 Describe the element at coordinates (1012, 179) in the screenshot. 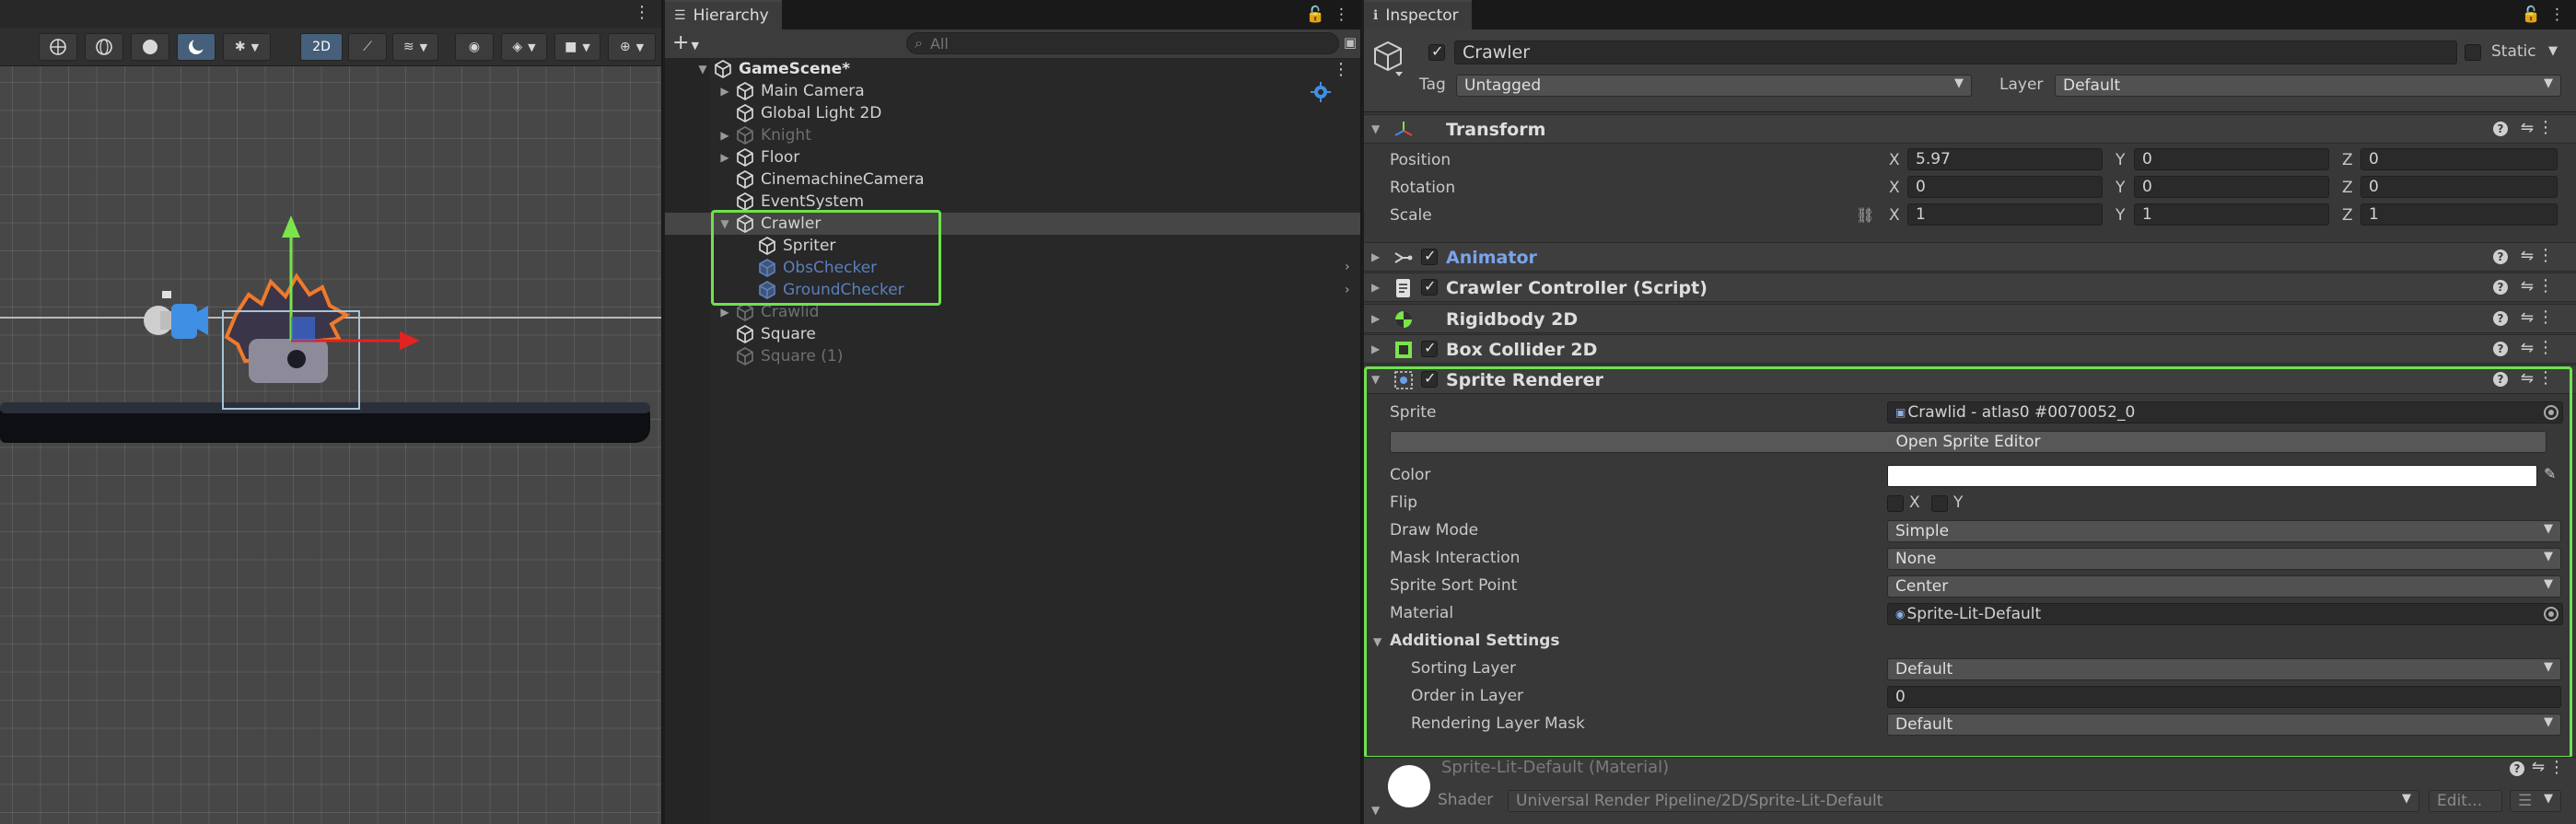

I see `hierarchy-item: CinemachineCamera` at that location.